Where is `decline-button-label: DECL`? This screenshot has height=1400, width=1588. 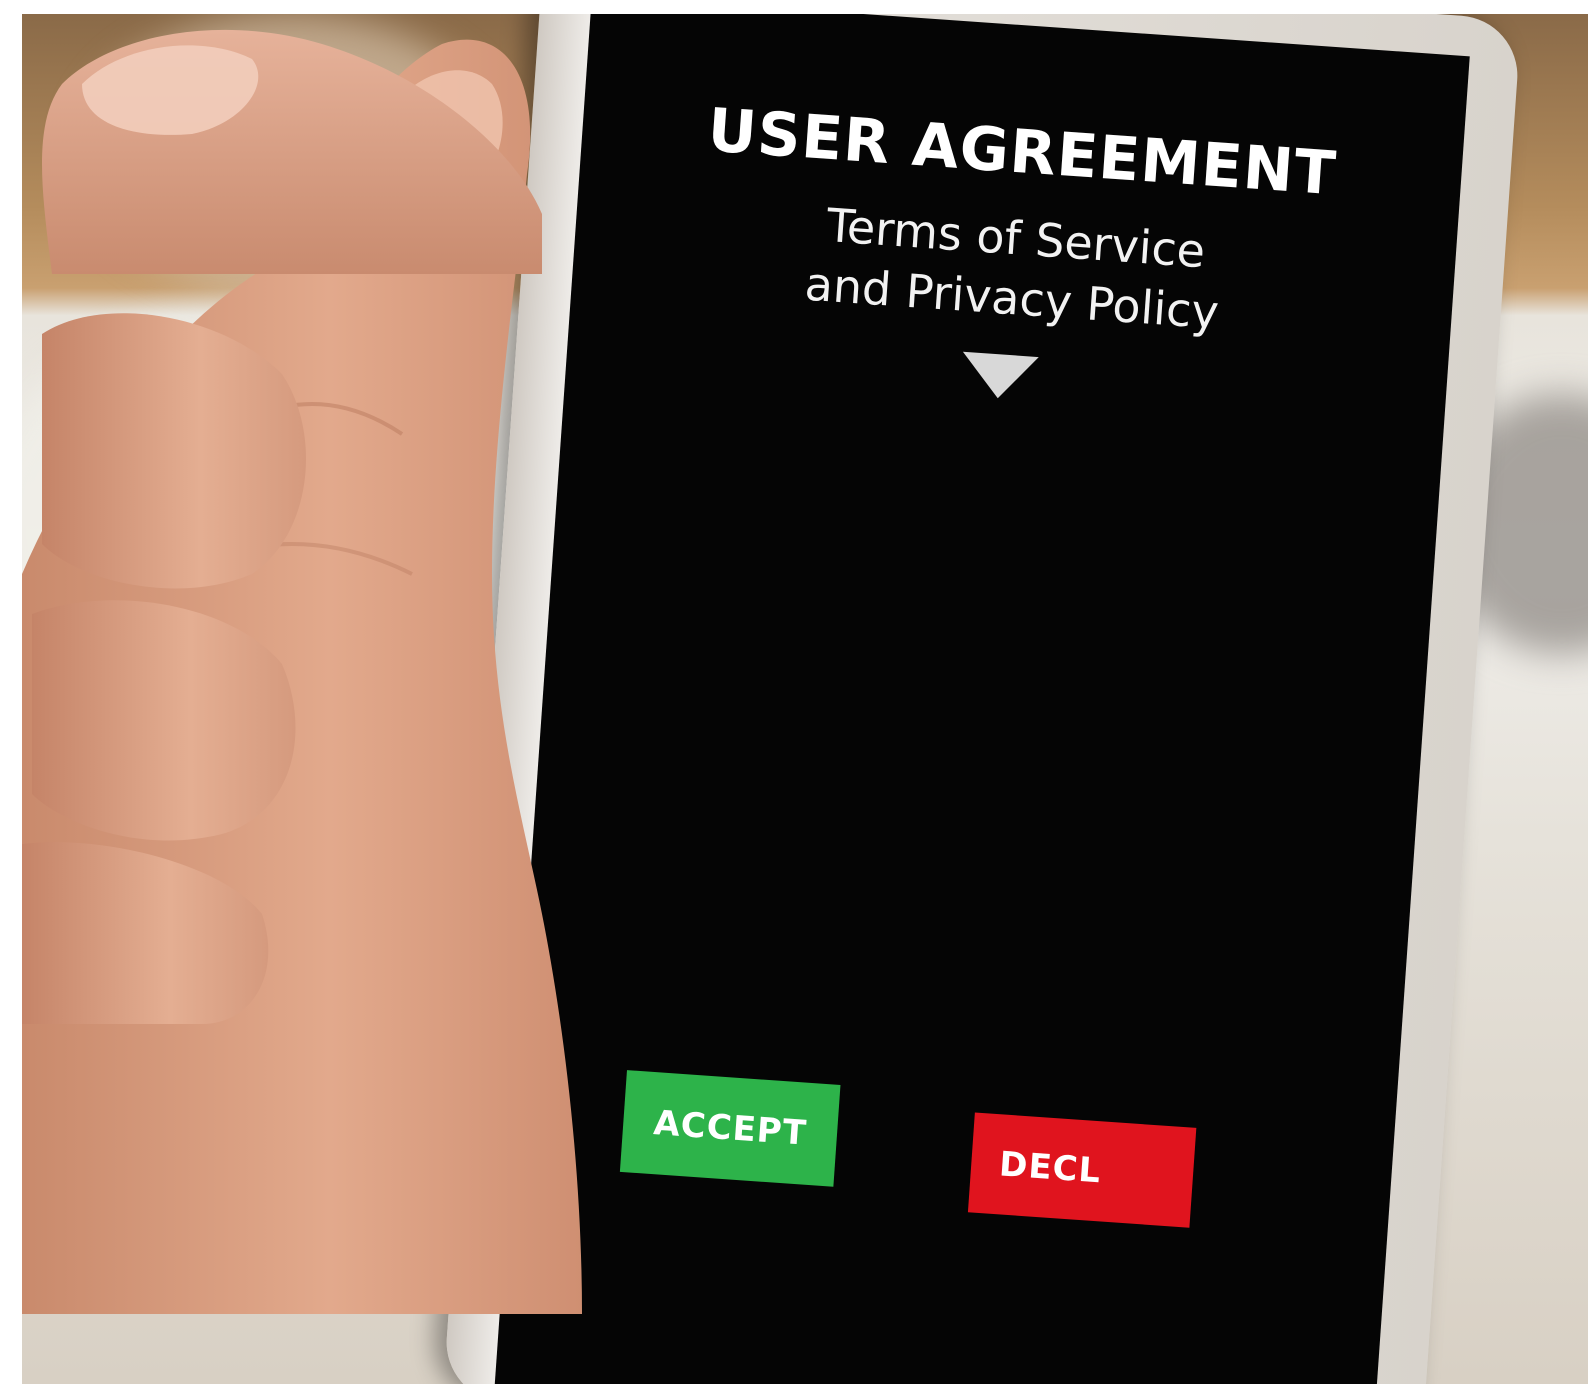 decline-button-label: DECL is located at coordinates (1050, 1168).